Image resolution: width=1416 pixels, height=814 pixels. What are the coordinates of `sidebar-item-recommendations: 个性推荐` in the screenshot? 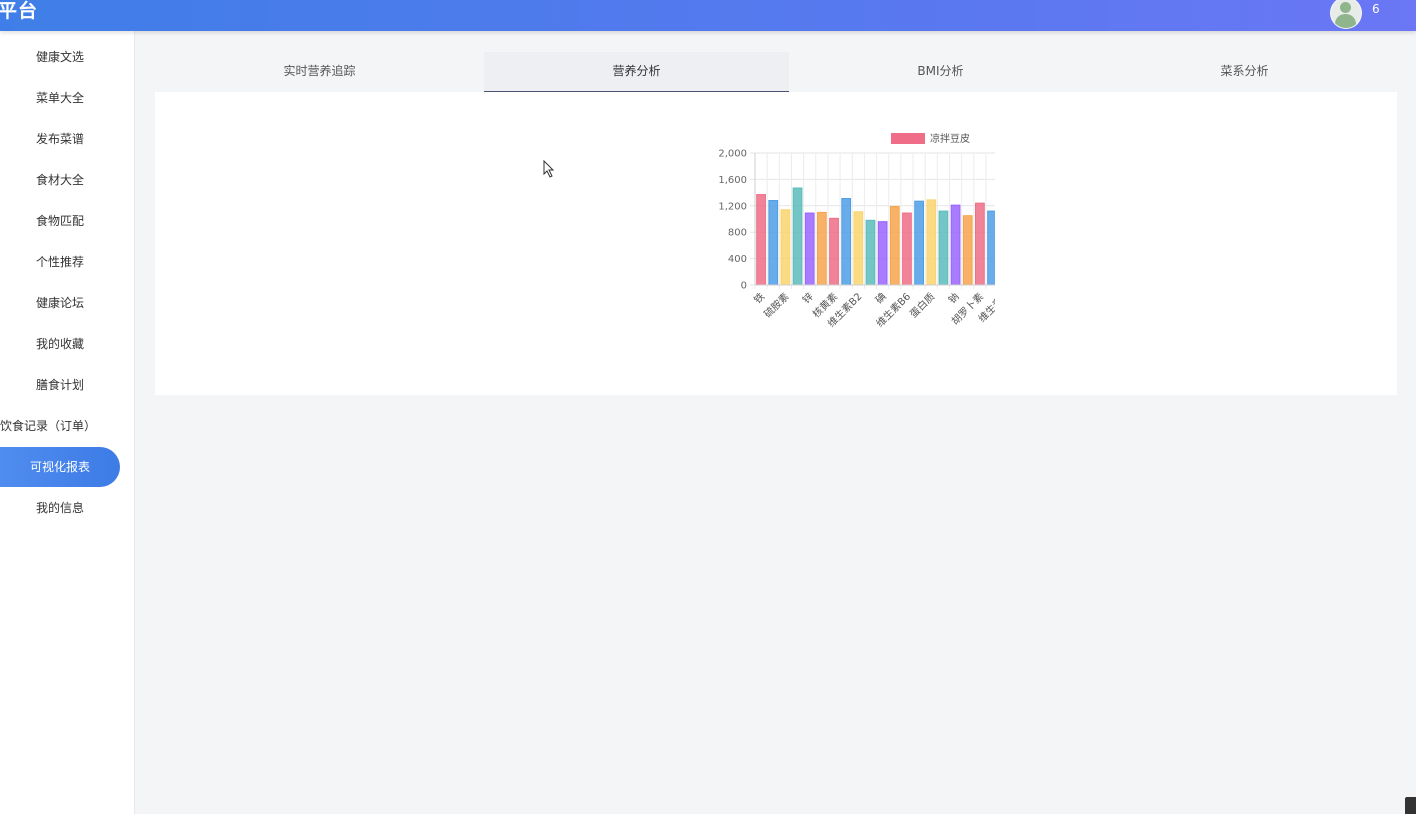 It's located at (60, 262).